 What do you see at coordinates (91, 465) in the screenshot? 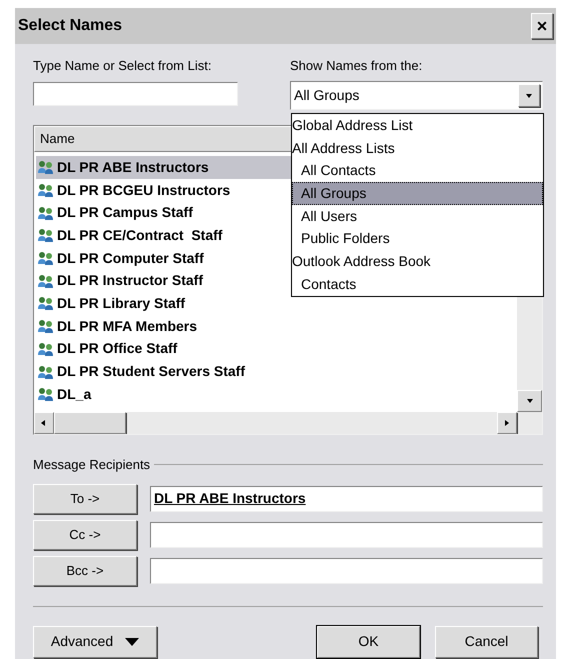
I see `section-title: Message Recipients` at bounding box center [91, 465].